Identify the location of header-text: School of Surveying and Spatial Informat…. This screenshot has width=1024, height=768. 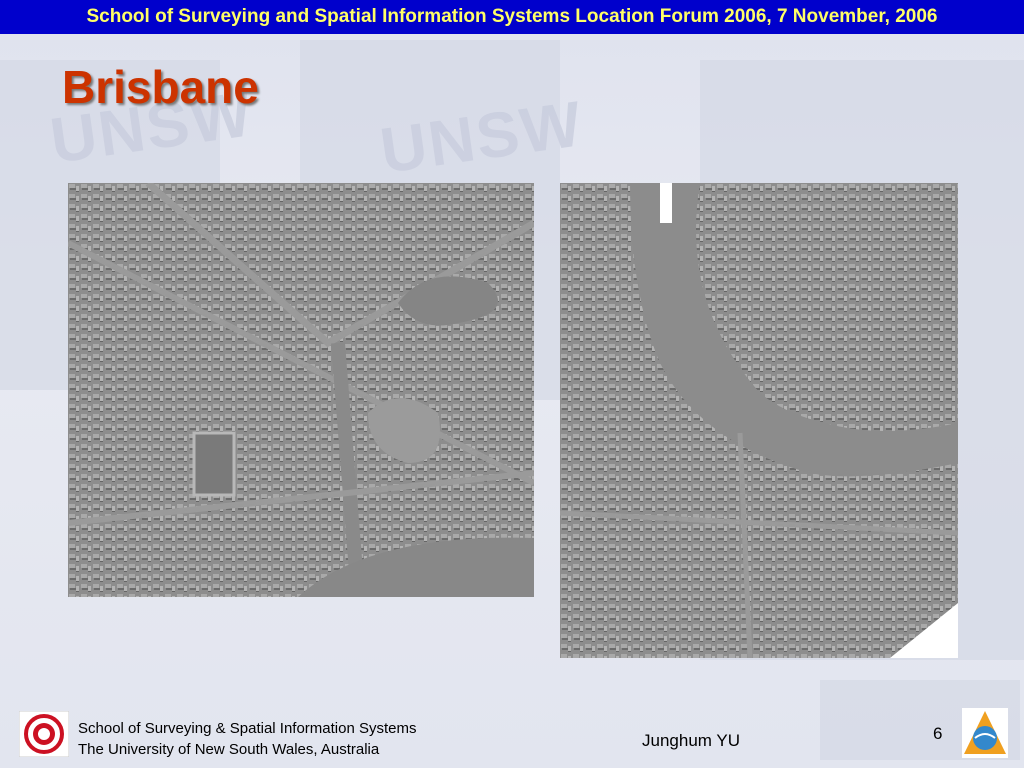
(512, 16).